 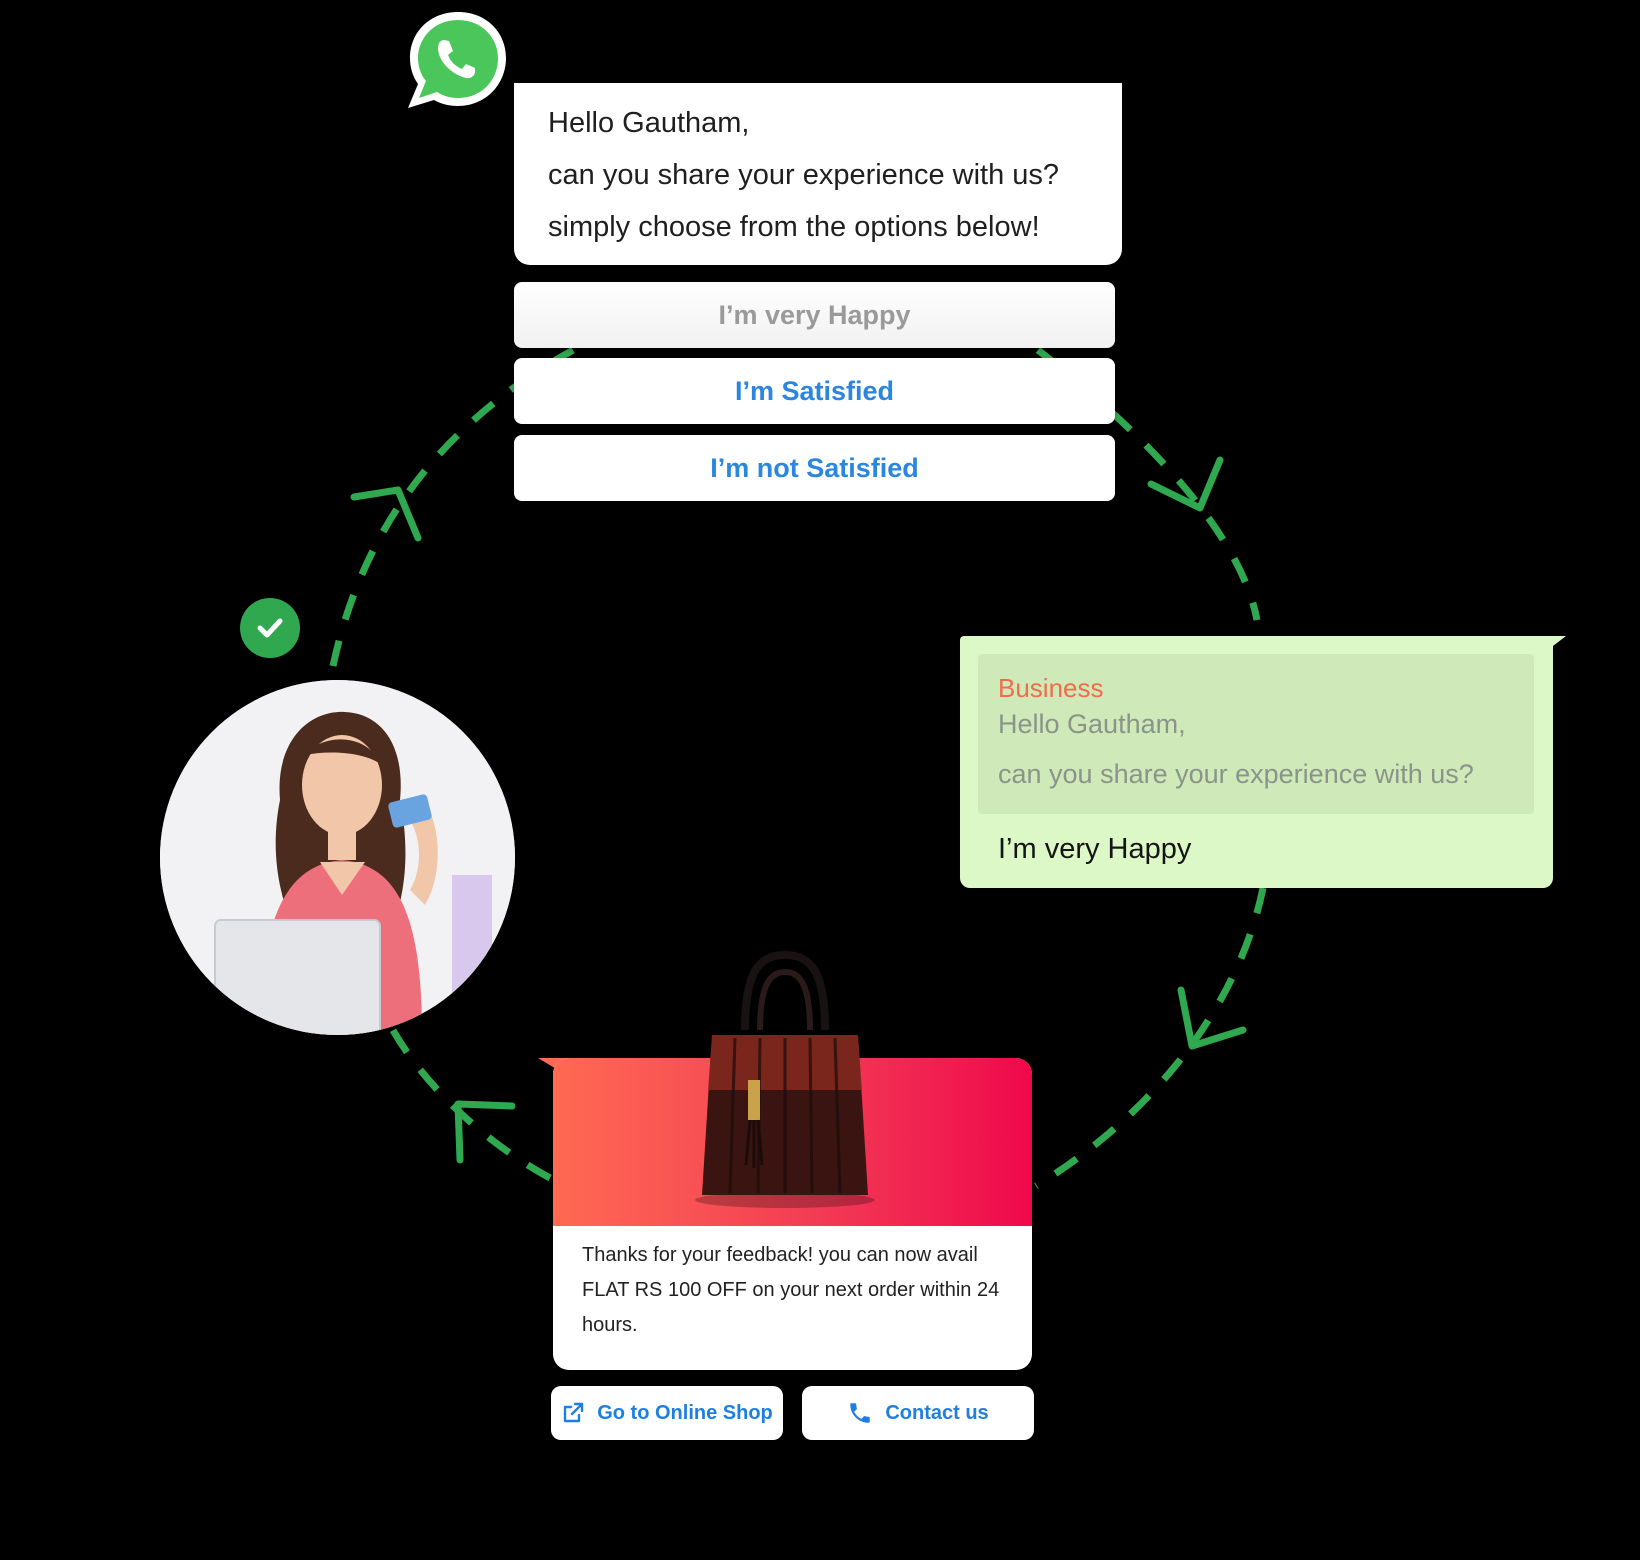 I want to click on whatsapp-logo, so click(x=457, y=60).